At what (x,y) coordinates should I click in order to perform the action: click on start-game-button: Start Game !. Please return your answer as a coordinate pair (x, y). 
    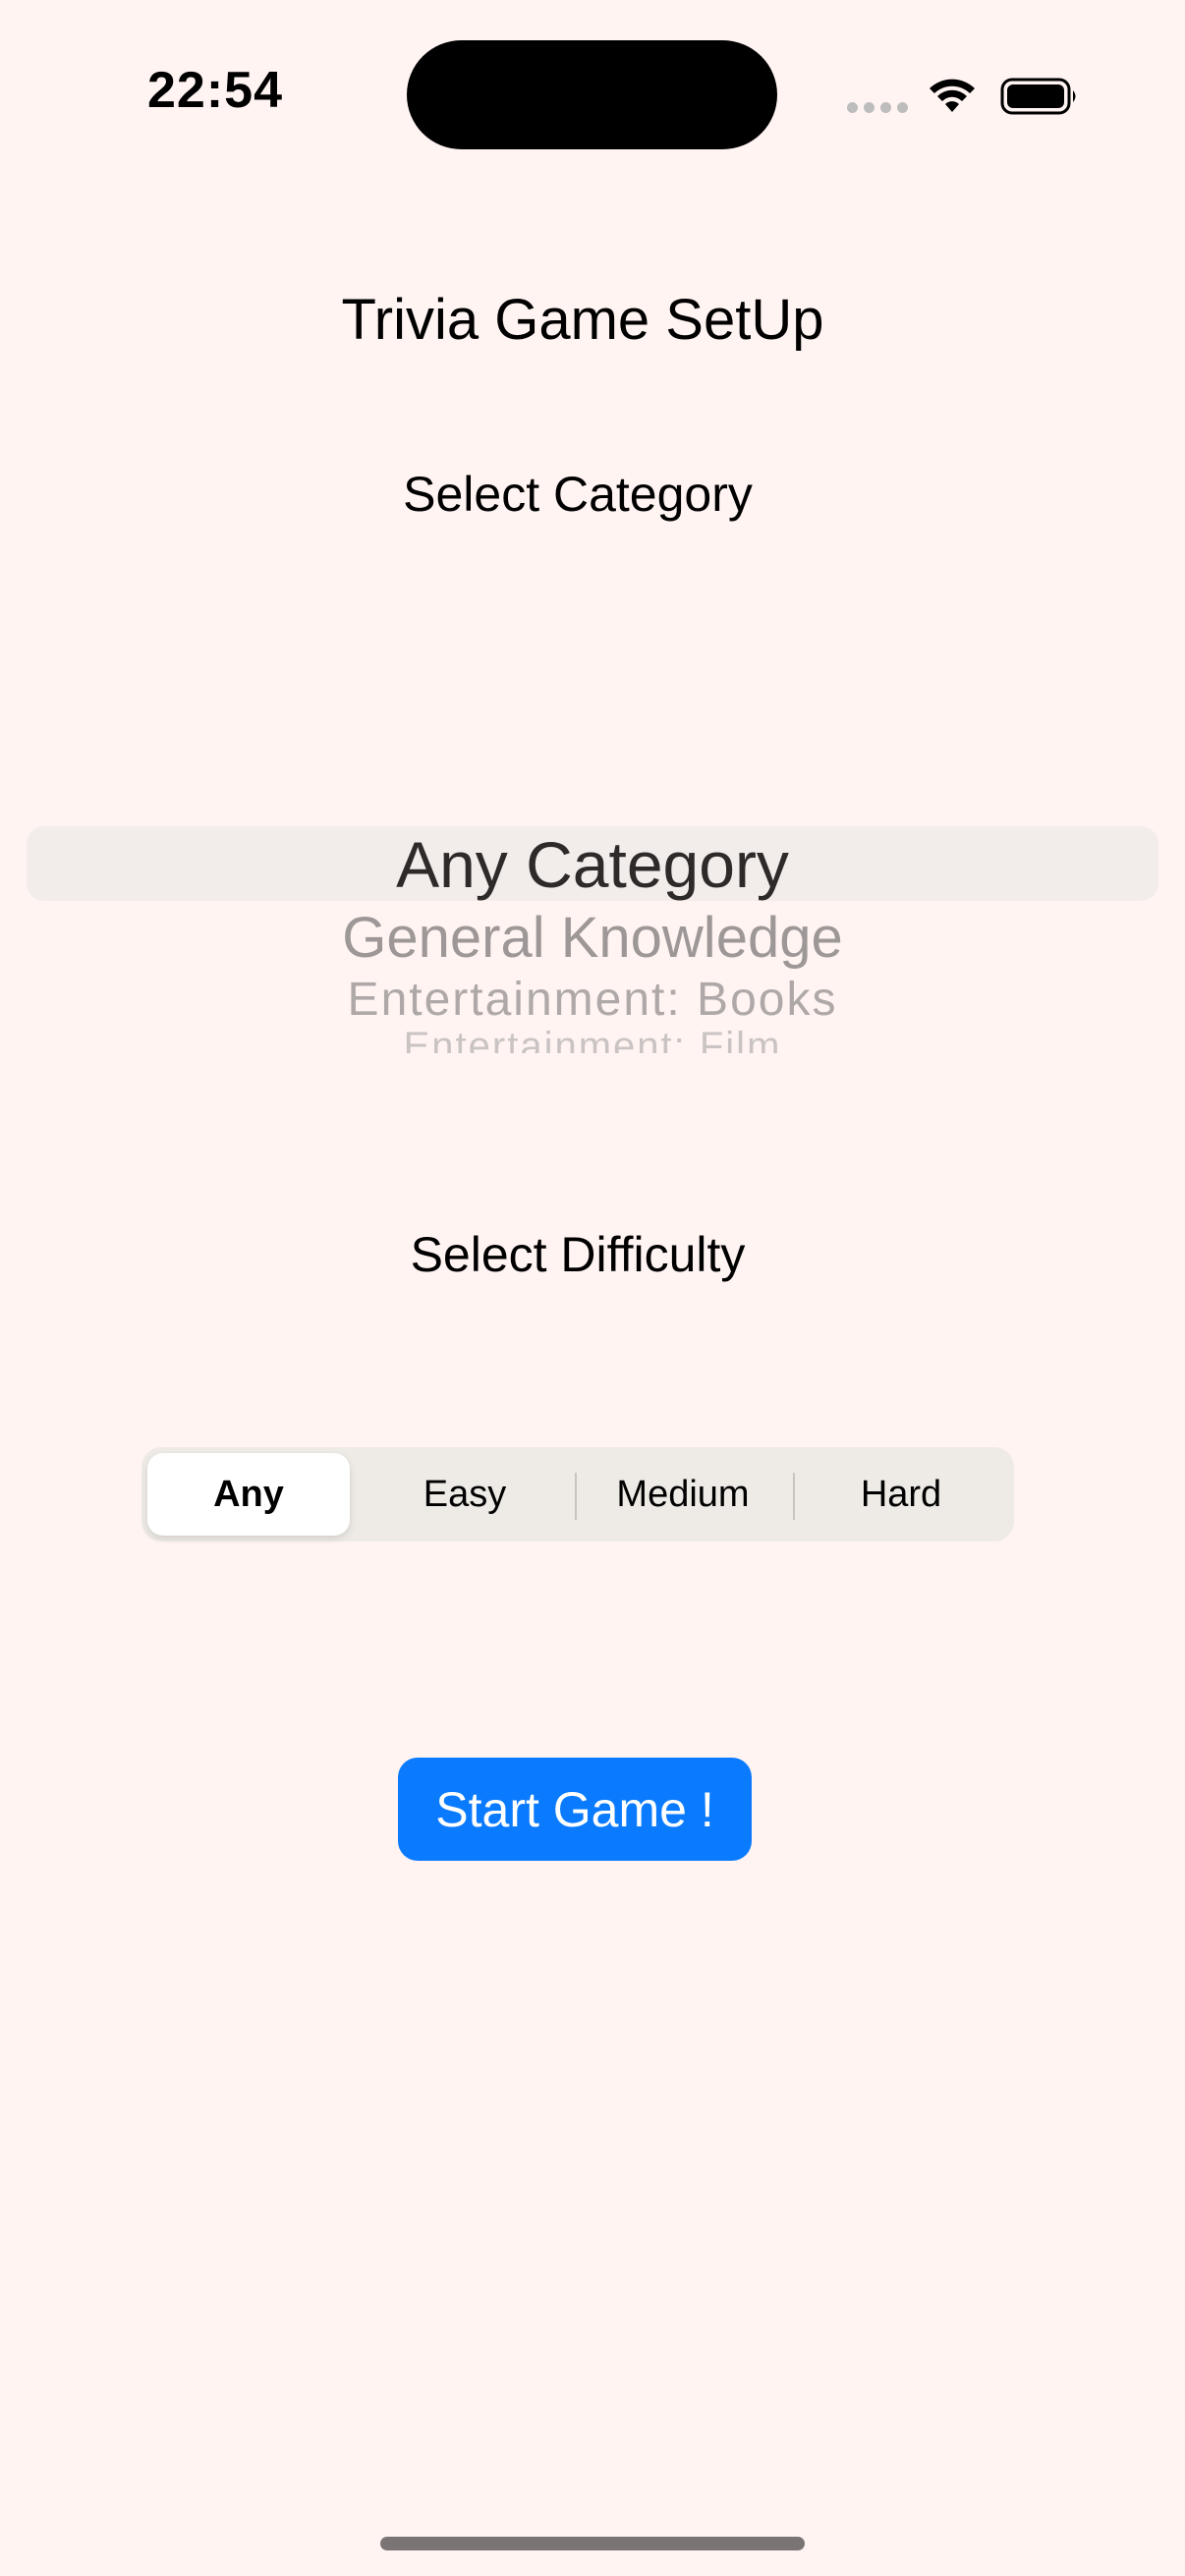
    Looking at the image, I should click on (575, 1809).